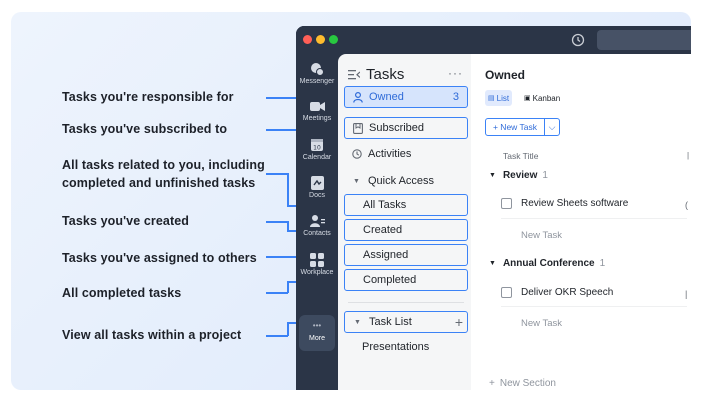 Image resolution: width=703 pixels, height=413 pixels. I want to click on connector-all-tasks-top, so click(277, 174).